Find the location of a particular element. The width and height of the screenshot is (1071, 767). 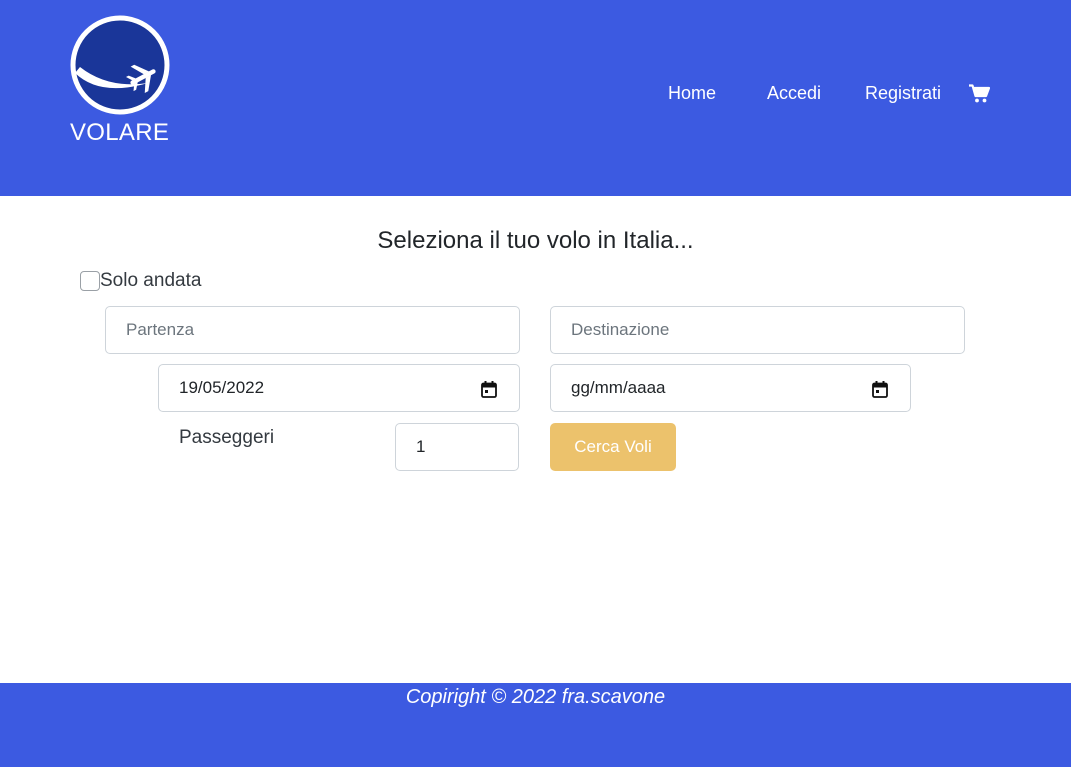

destination-input: Destinazione is located at coordinates (757, 330).